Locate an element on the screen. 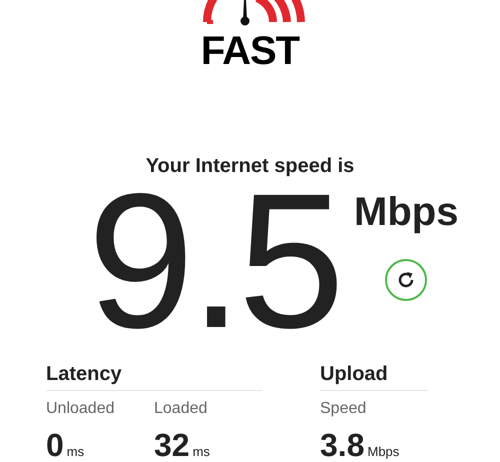 The image size is (500, 462). metric-label: Unloaded is located at coordinates (80, 409).